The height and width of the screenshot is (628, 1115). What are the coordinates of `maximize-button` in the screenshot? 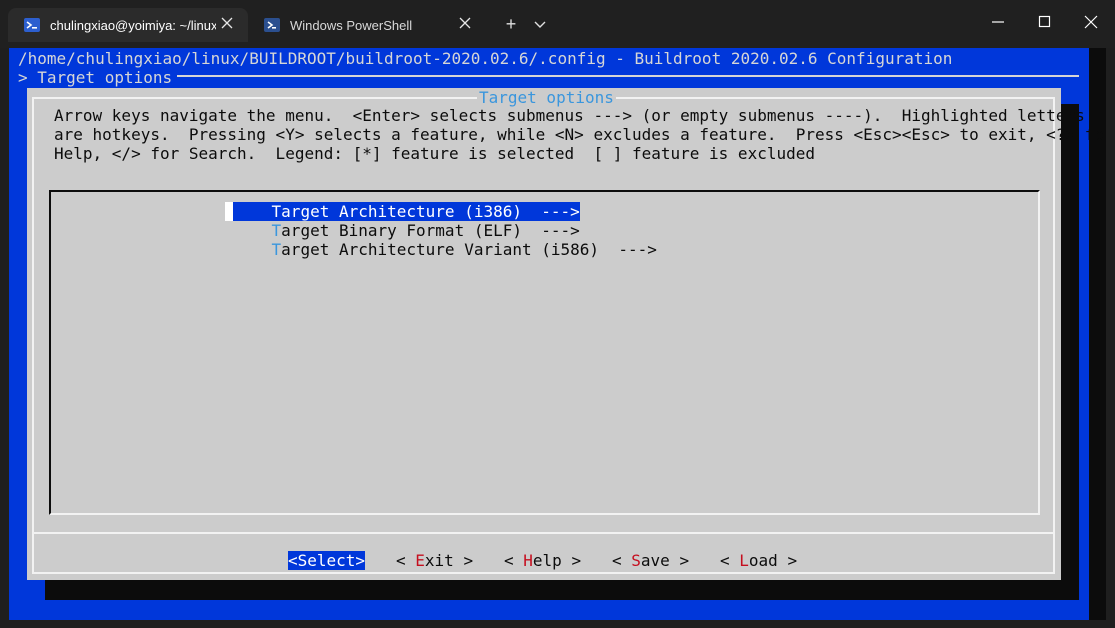 It's located at (1045, 22).